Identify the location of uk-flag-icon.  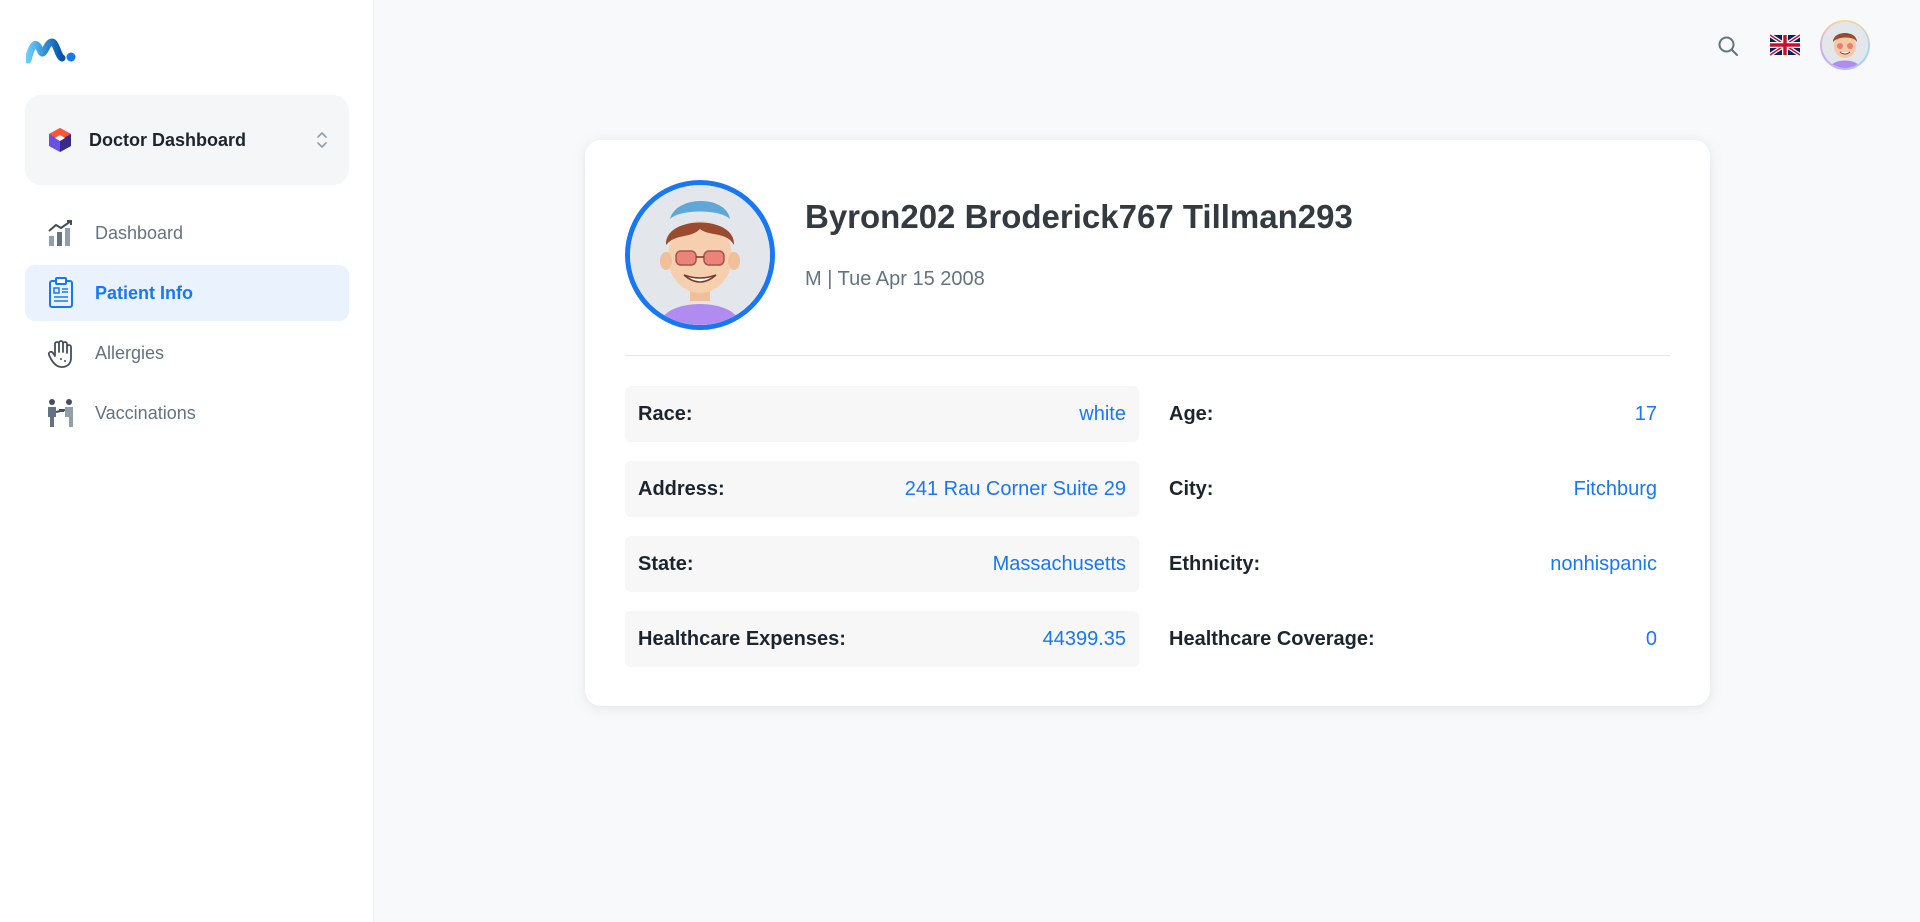
(1785, 45).